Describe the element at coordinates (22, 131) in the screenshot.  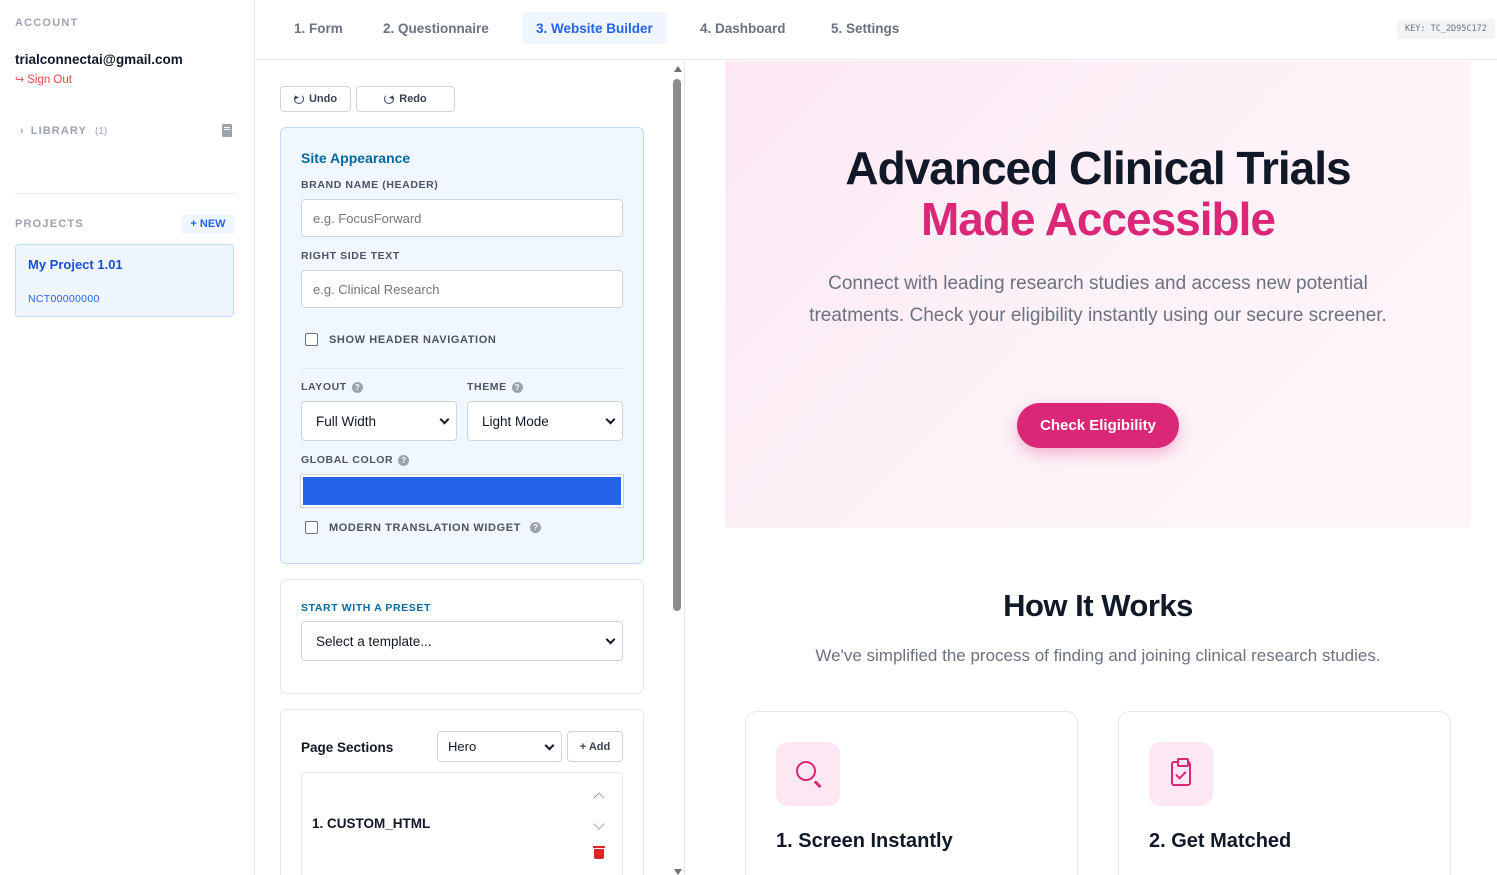
I see `chevron-right-icon: ›` at that location.